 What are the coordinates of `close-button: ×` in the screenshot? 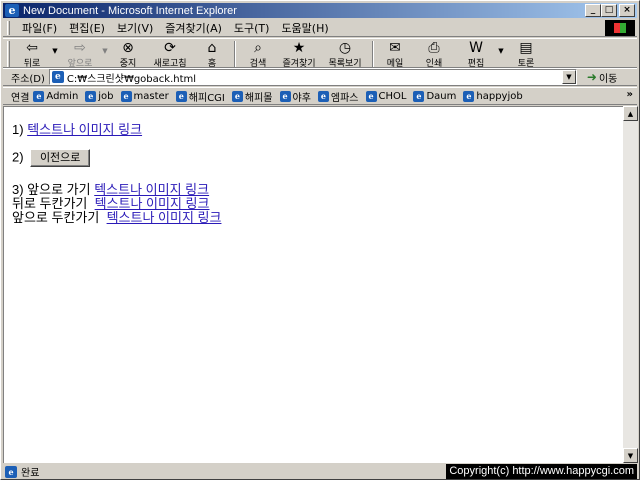 It's located at (627, 10).